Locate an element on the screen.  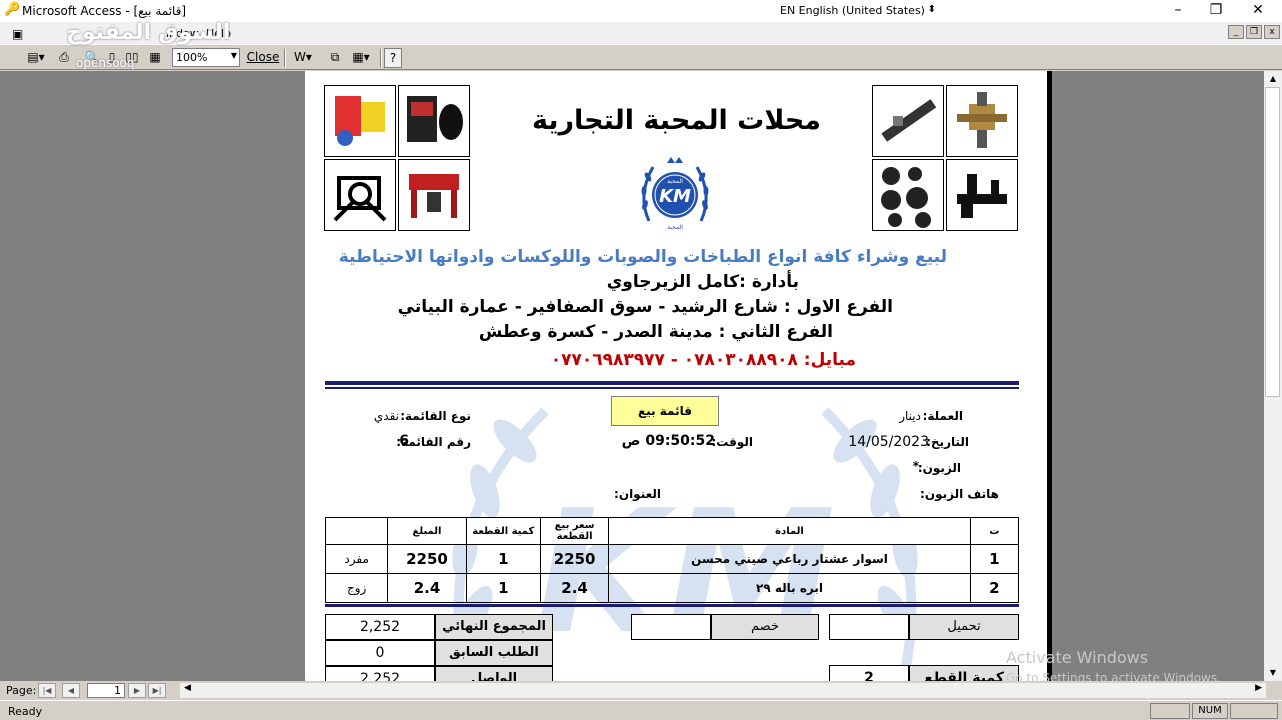
product-image-red-burner is located at coordinates (434, 195).